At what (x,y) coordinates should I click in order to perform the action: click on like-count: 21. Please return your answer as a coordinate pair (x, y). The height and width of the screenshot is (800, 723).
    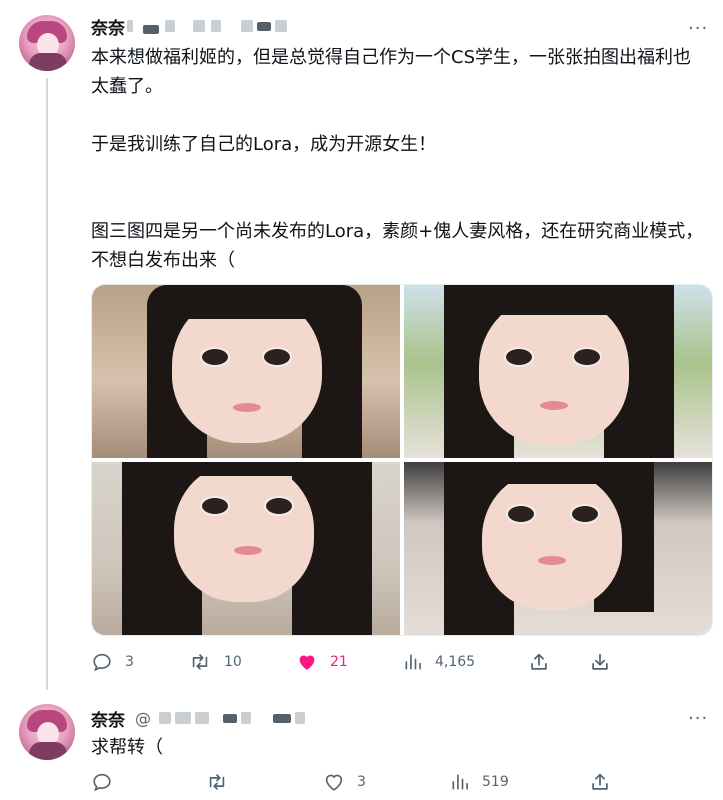
    Looking at the image, I should click on (339, 662).